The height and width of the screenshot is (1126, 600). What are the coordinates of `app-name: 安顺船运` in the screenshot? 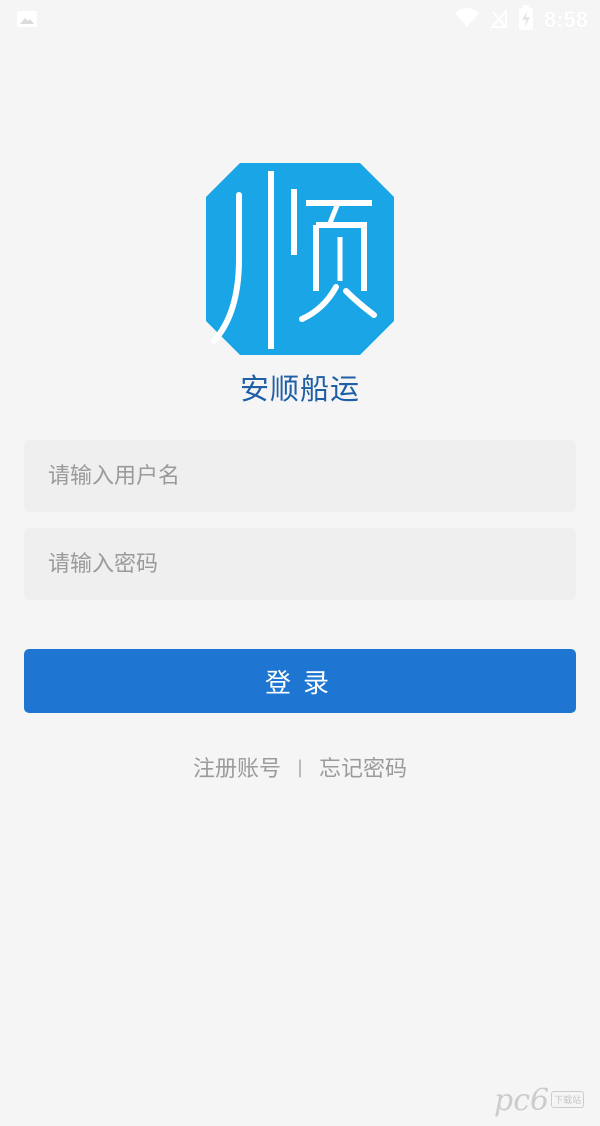 It's located at (299, 389).